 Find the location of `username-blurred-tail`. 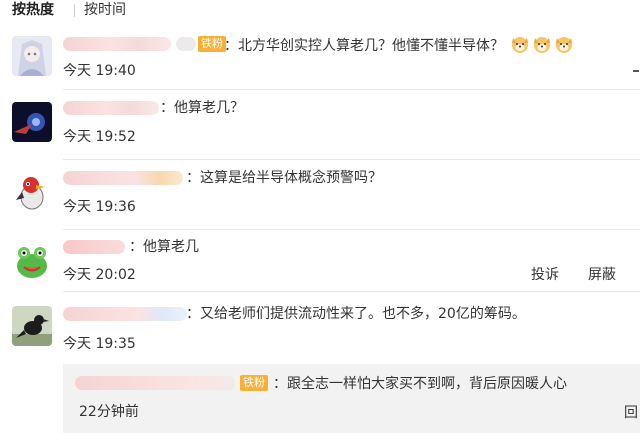

username-blurred-tail is located at coordinates (186, 44).